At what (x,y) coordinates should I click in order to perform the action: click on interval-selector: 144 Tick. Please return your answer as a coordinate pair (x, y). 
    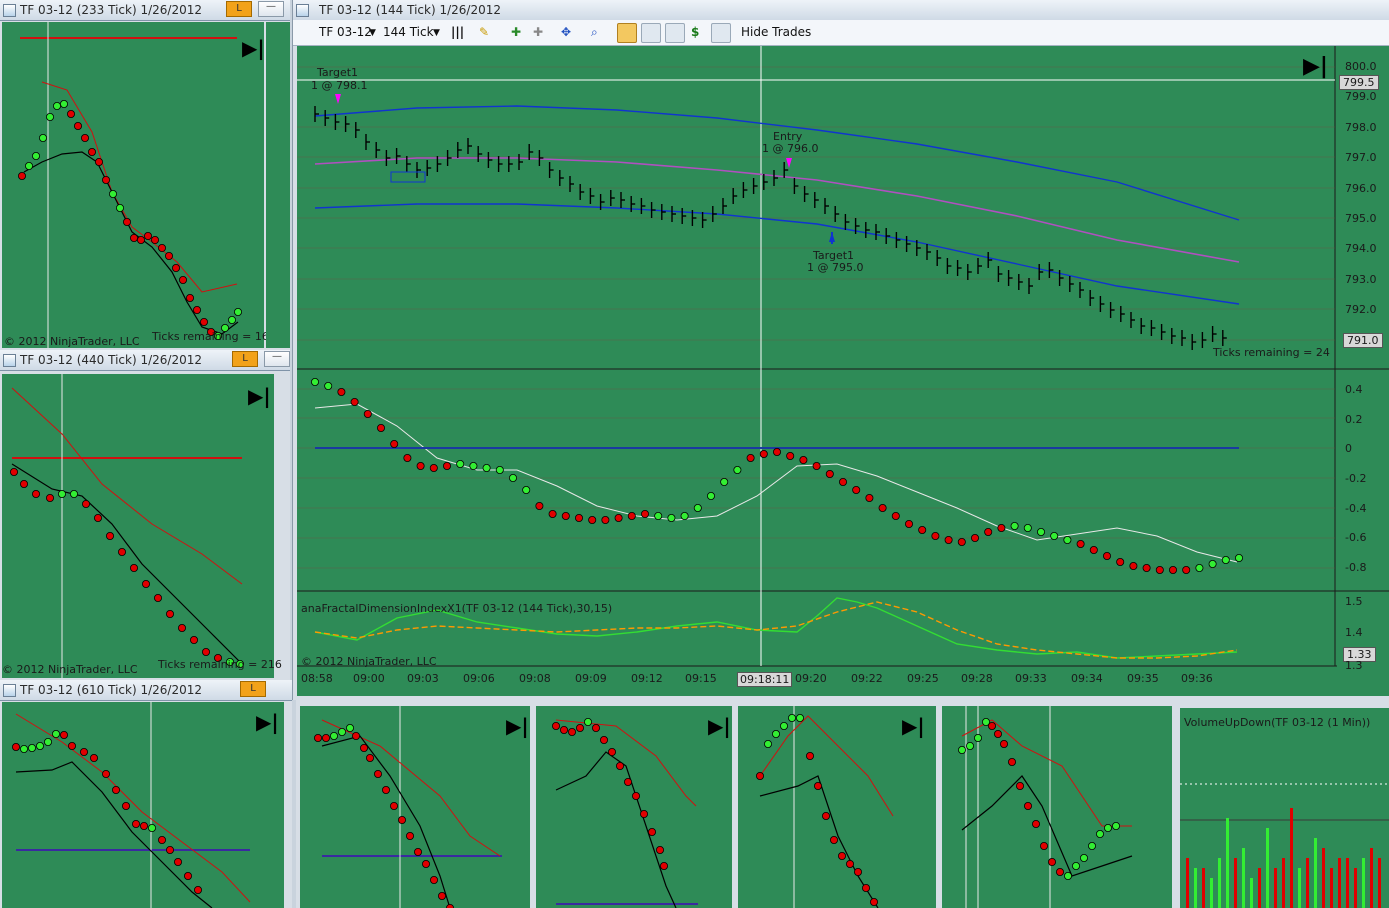
    Looking at the image, I should click on (408, 32).